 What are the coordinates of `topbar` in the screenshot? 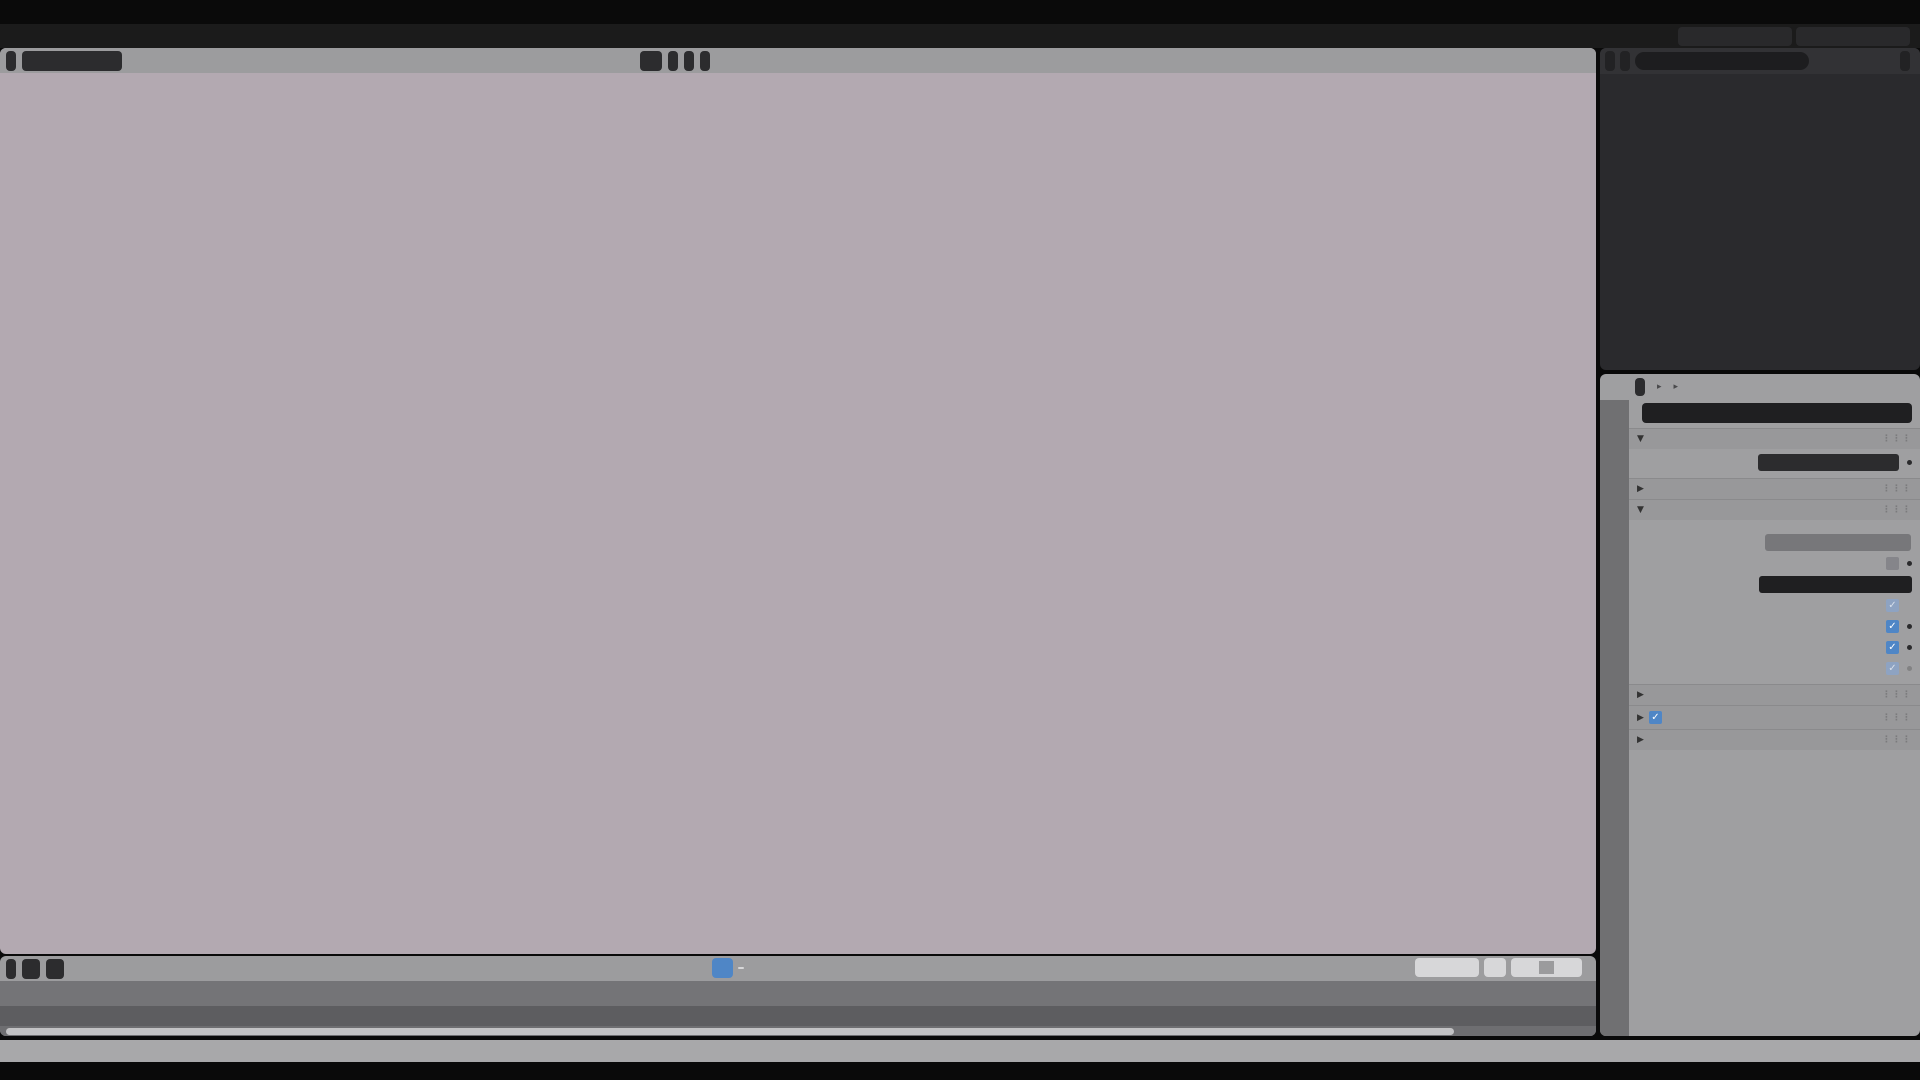 It's located at (960, 36).